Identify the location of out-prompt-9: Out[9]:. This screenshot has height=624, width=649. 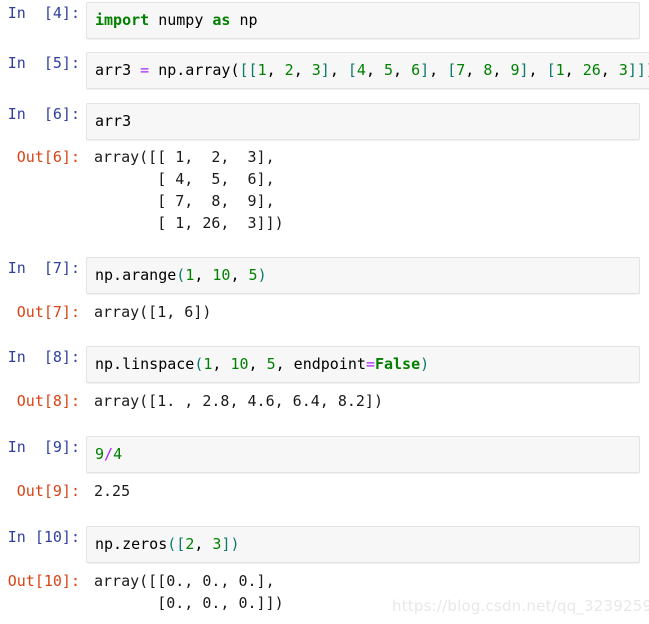
(48, 491).